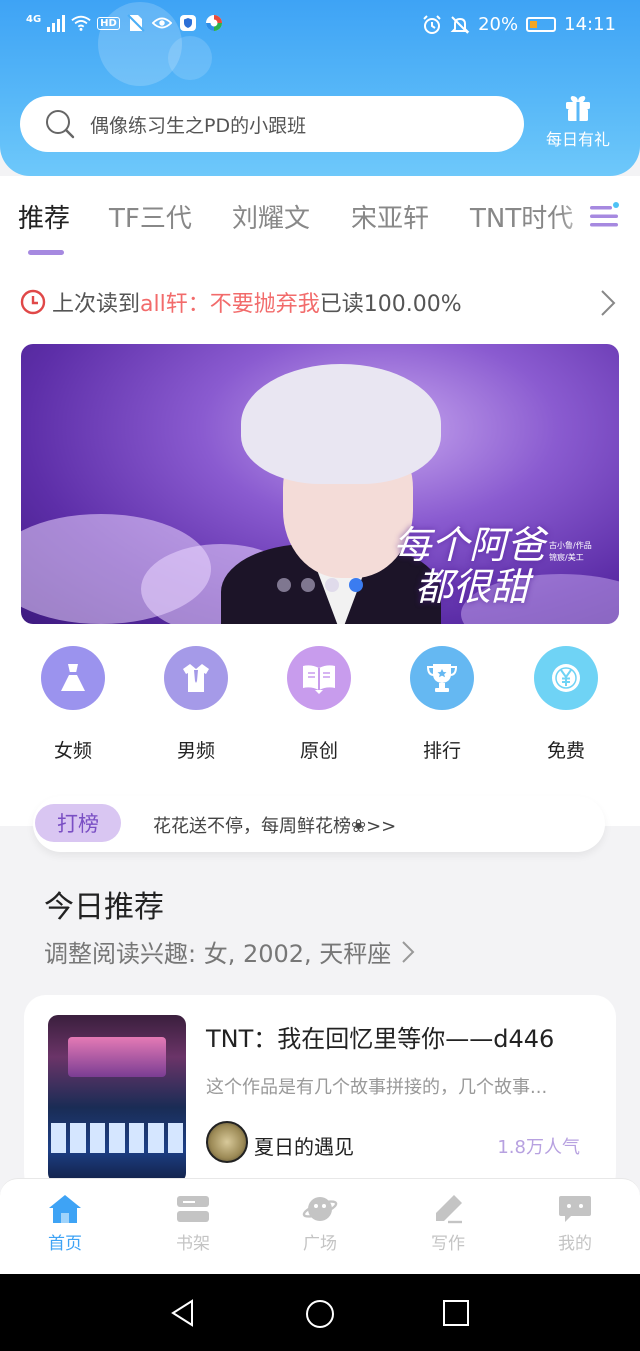  Describe the element at coordinates (117, 1099) in the screenshot. I see `book-cover` at that location.